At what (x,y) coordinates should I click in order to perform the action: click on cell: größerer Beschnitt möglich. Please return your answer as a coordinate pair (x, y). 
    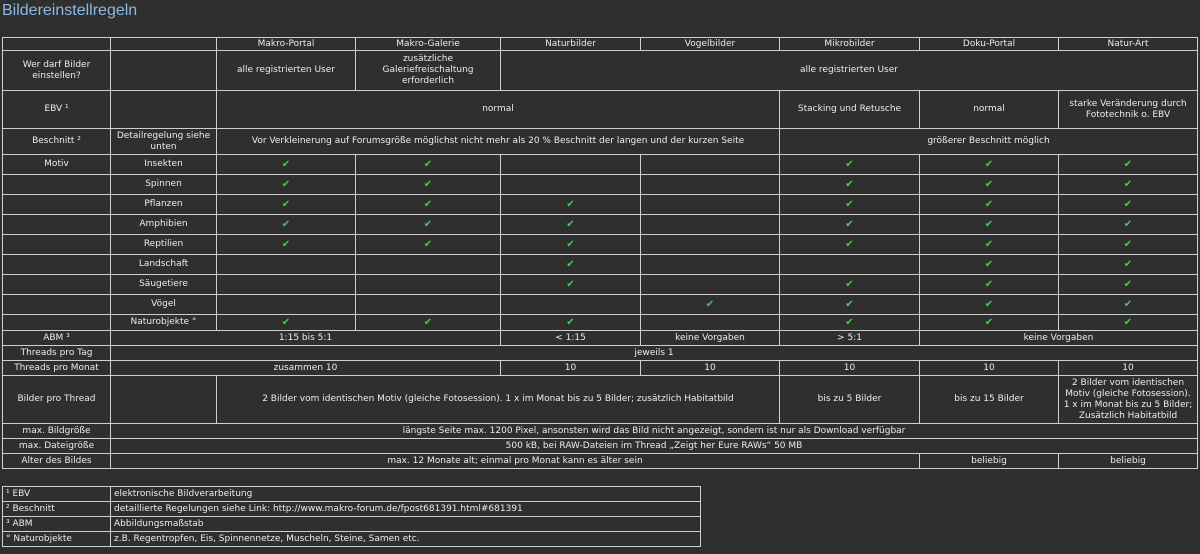
    Looking at the image, I should click on (988, 141).